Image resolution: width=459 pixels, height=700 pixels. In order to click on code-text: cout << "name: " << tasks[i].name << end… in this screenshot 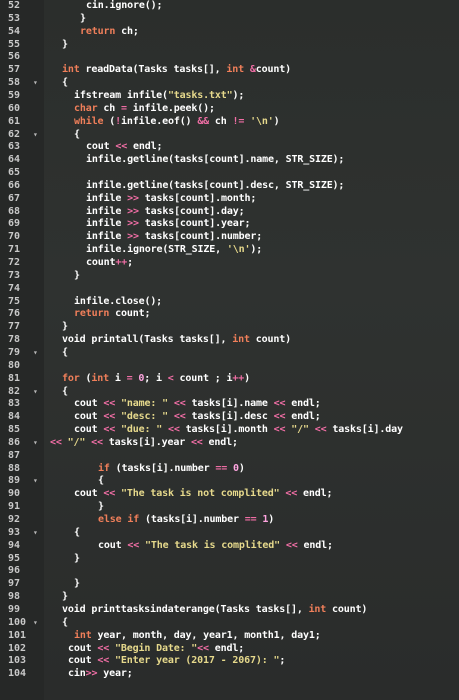, I will do `click(197, 403)`.